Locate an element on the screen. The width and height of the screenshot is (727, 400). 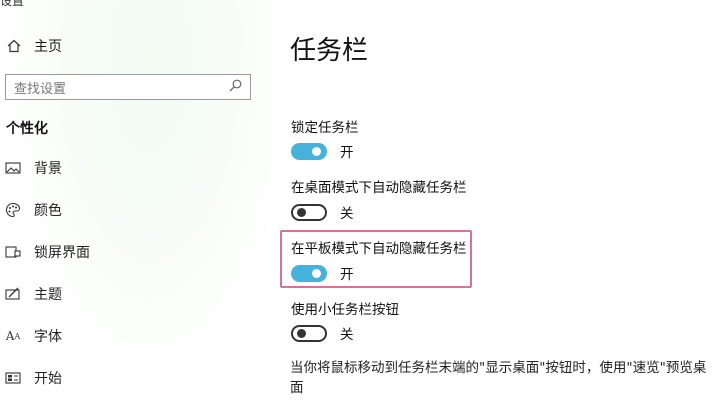
sidebar-item-start: 开始 is located at coordinates (33, 378).